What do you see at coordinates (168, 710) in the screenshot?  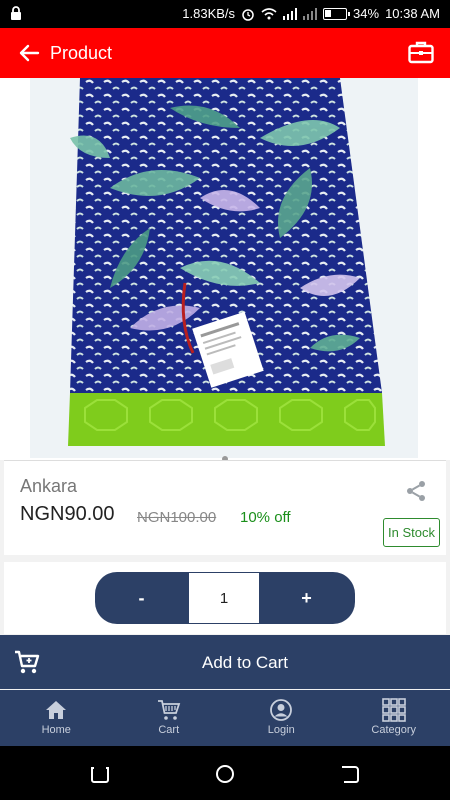 I see `cart-icon` at bounding box center [168, 710].